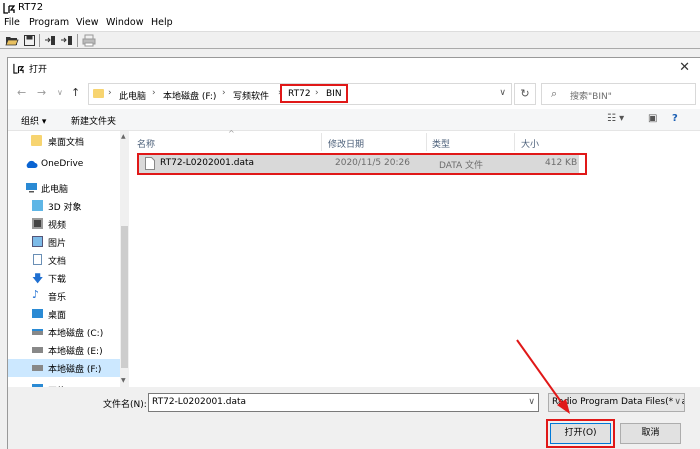 The image size is (700, 449). I want to click on annotation-arrow, so click(543, 376).